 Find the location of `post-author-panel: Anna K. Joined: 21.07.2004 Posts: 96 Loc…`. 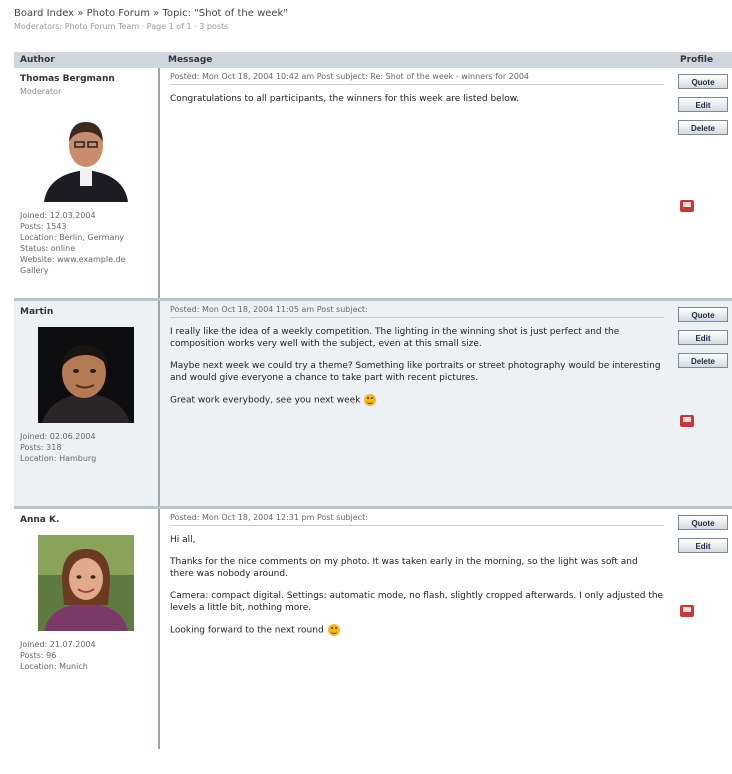

post-author-panel: Anna K. Joined: 21.07.2004 Posts: 96 Loc… is located at coordinates (87, 629).